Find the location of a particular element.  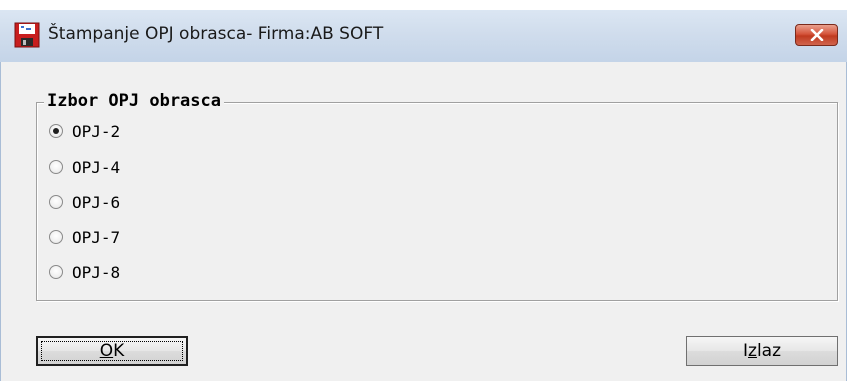

radio-opj-6: OPJ-6 is located at coordinates (84, 202).